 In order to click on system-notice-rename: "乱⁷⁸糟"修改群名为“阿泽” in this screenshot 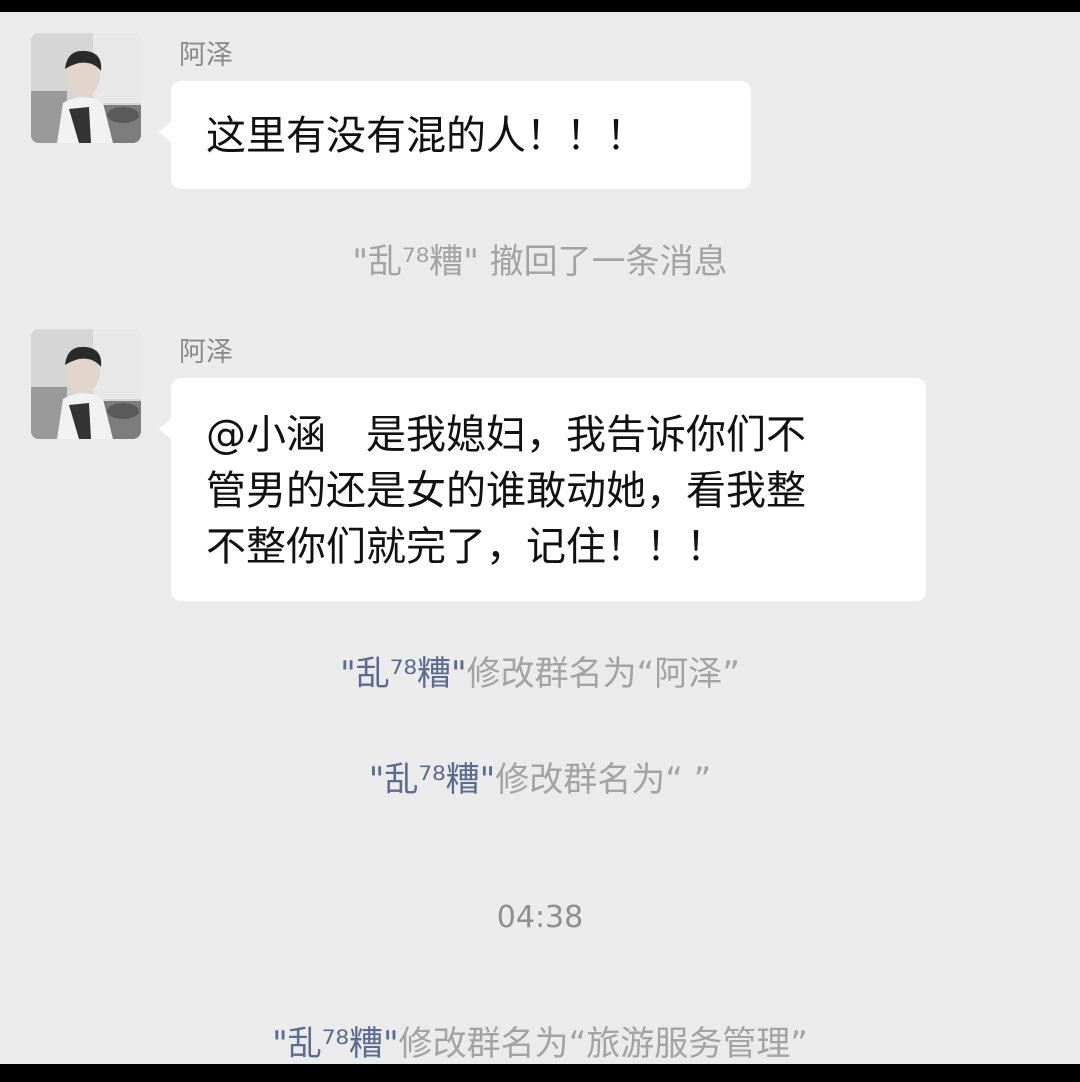, I will do `click(540, 674)`.